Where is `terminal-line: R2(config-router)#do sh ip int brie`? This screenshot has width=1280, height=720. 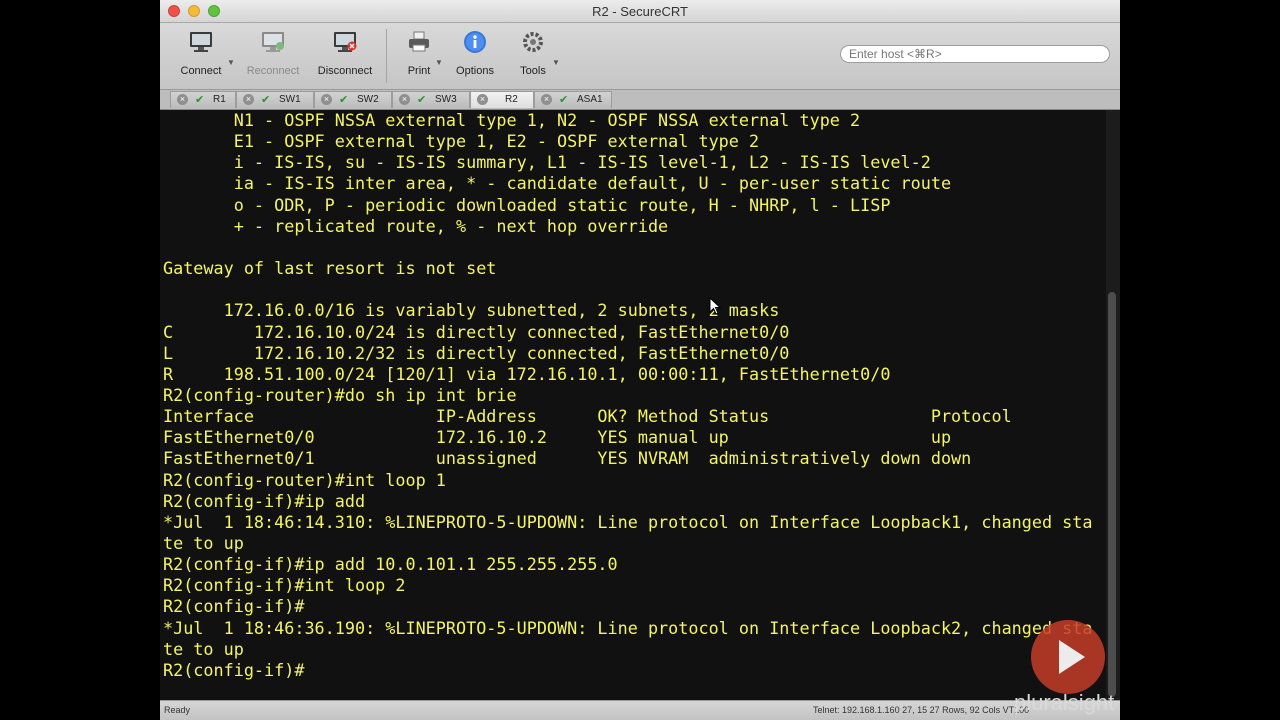 terminal-line: R2(config-router)#do sh ip int brie is located at coordinates (340, 394).